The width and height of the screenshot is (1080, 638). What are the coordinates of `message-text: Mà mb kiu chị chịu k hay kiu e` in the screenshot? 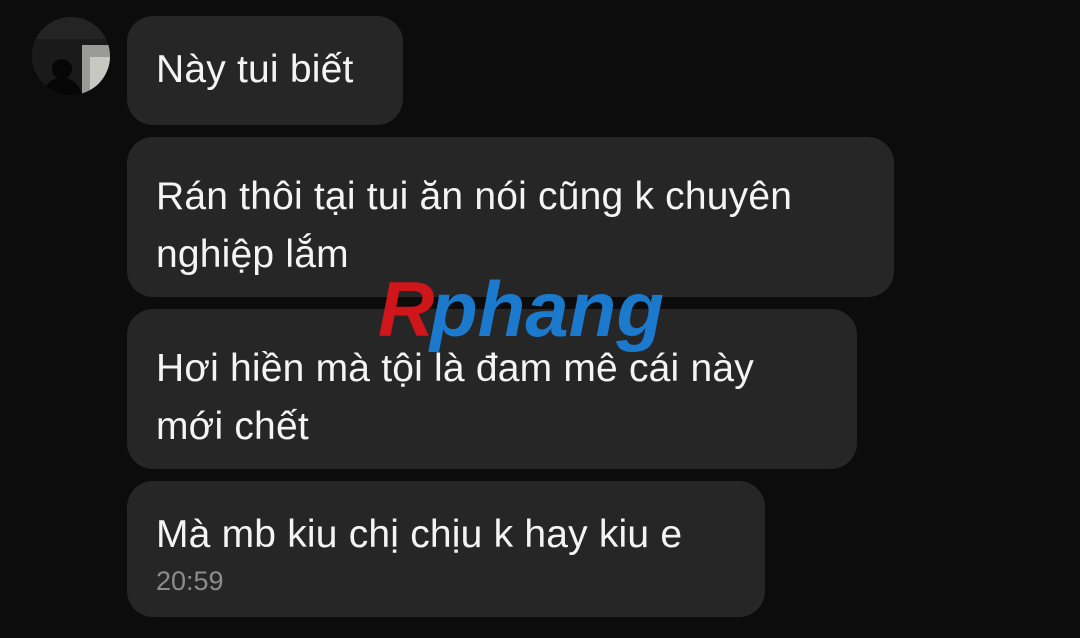 It's located at (419, 534).